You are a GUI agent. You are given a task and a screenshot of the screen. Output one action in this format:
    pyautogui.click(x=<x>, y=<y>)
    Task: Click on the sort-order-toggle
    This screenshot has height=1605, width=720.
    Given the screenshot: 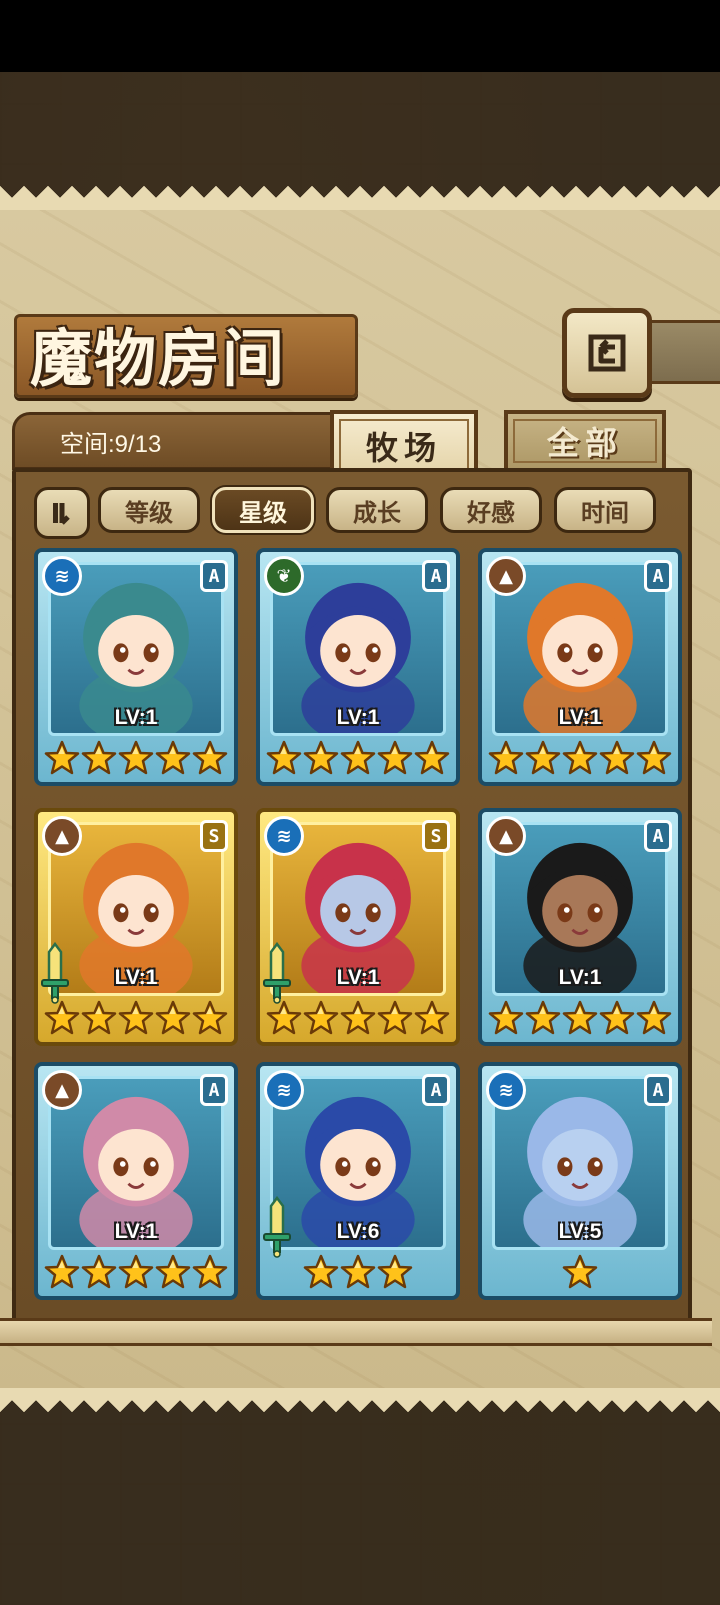 What is the action you would take?
    pyautogui.click(x=62, y=513)
    